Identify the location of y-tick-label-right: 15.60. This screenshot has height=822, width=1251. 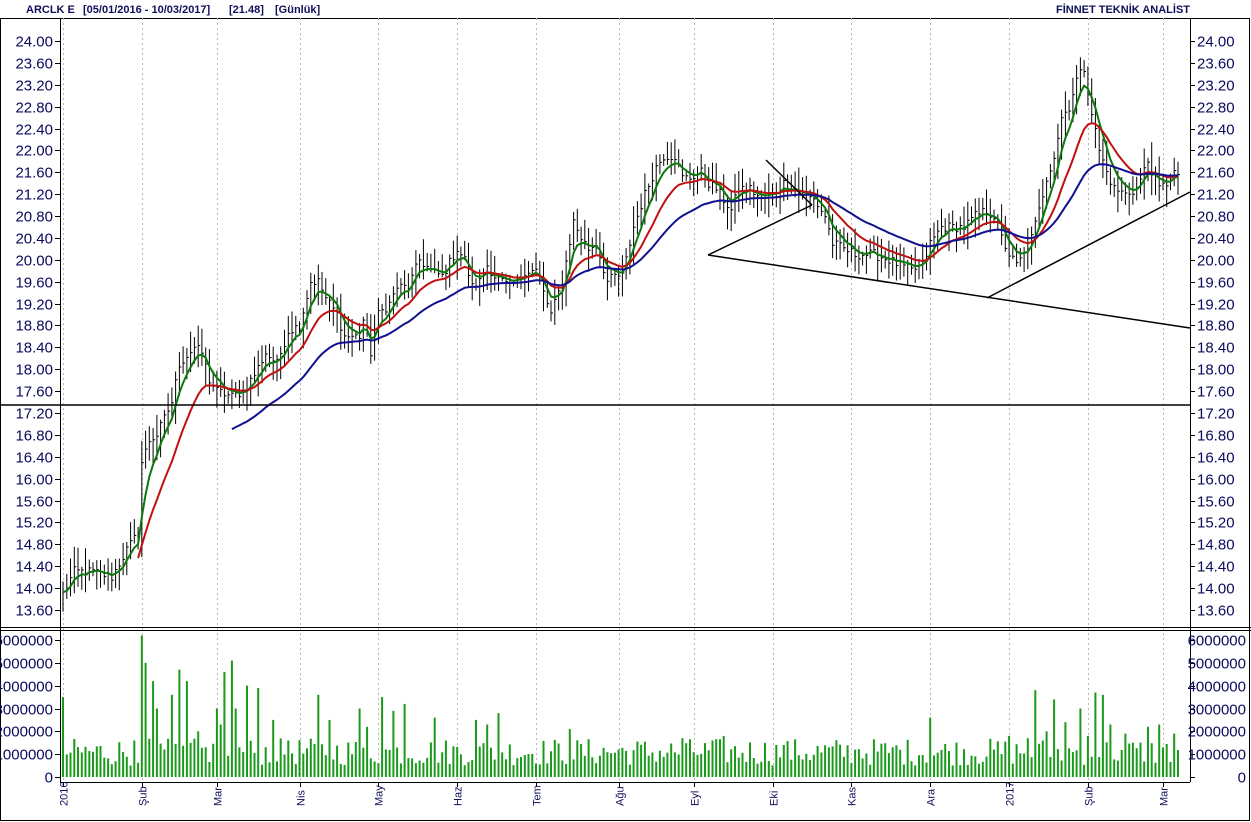
(1216, 502).